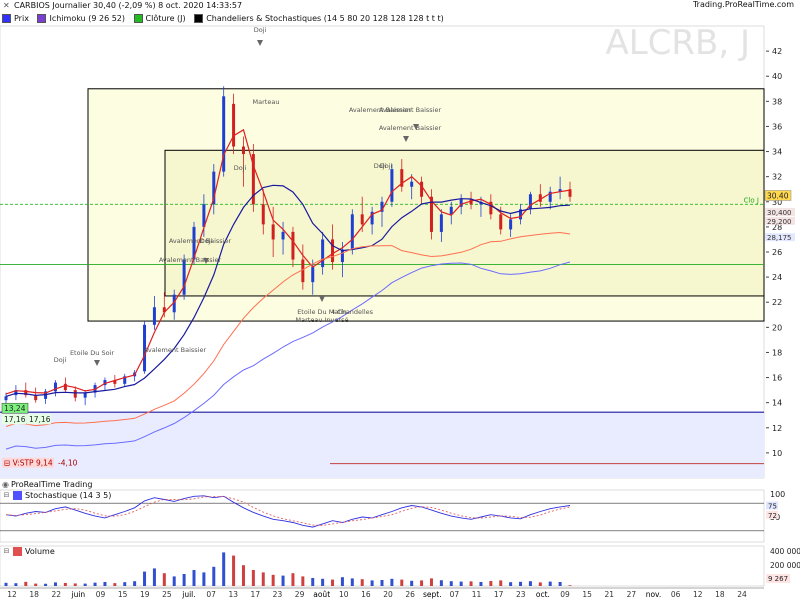 This screenshot has width=800, height=600. What do you see at coordinates (777, 177) in the screenshot?
I see `price-tick-label: 32` at bounding box center [777, 177].